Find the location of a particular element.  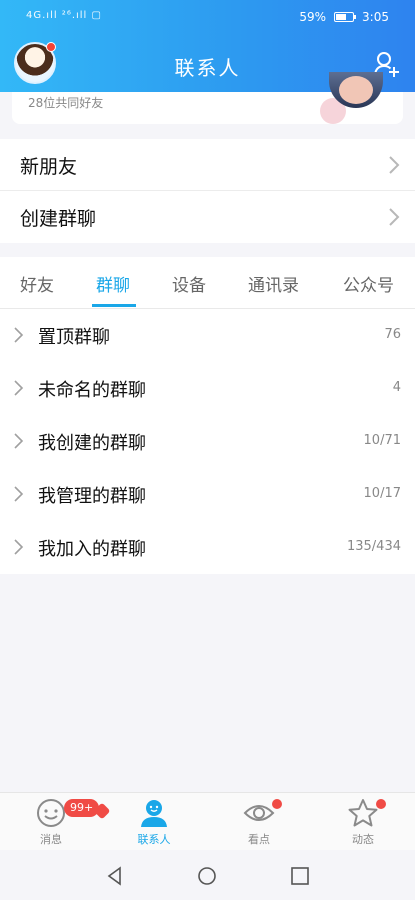

list-item: 置顶群聊 76 is located at coordinates (207, 335).